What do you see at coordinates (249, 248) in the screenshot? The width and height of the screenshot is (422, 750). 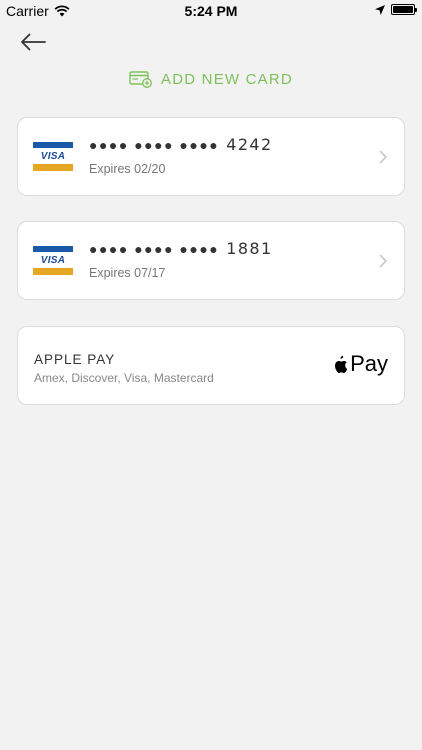 I see `card-last-four: 1881` at bounding box center [249, 248].